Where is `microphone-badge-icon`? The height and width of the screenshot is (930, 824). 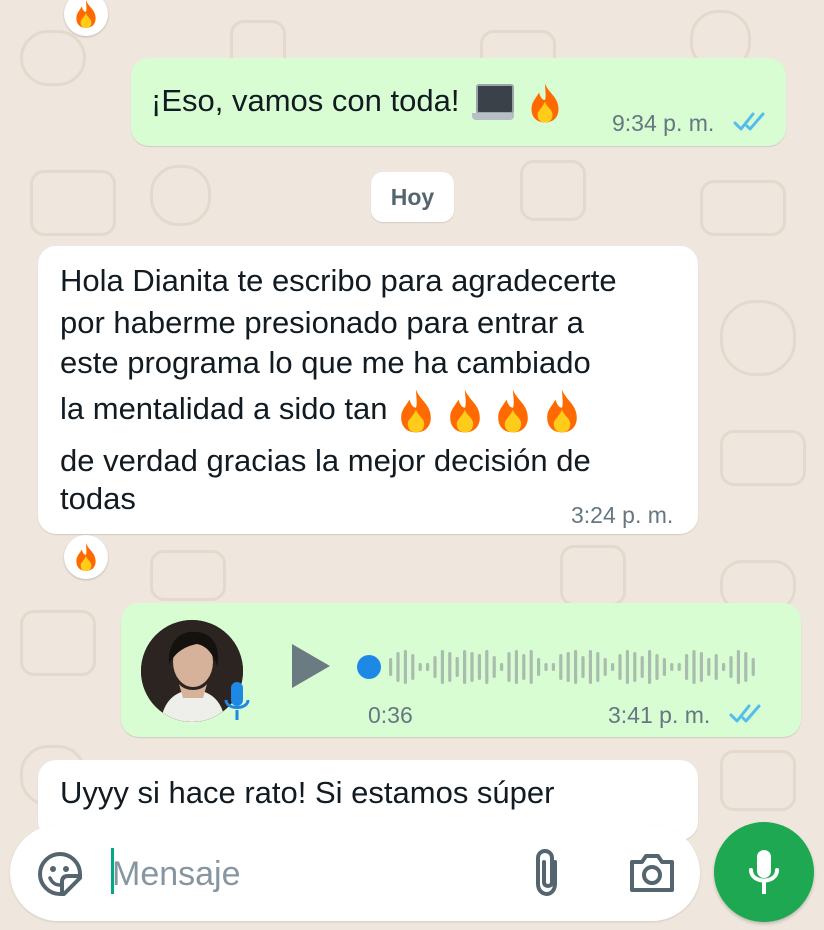 microphone-badge-icon is located at coordinates (237, 701).